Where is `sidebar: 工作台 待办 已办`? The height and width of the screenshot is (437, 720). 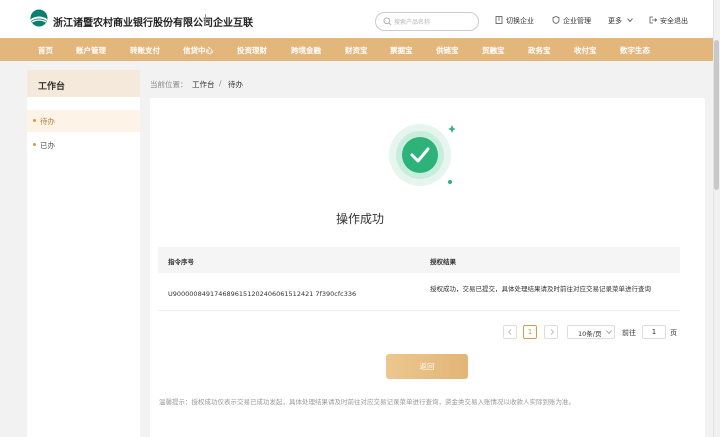
sidebar: 工作台 待办 已办 is located at coordinates (83, 253).